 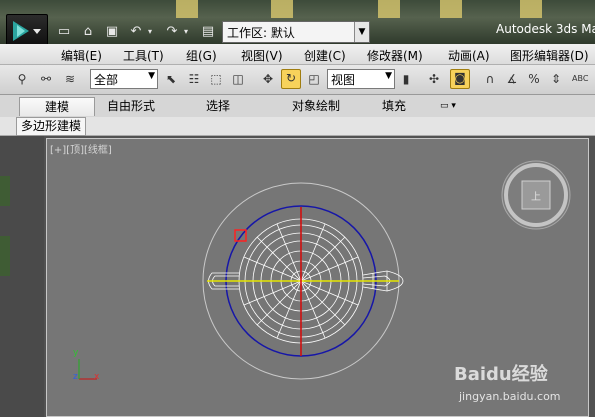 What do you see at coordinates (406, 79) in the screenshot?
I see `pivot-center-icon: ▮` at bounding box center [406, 79].